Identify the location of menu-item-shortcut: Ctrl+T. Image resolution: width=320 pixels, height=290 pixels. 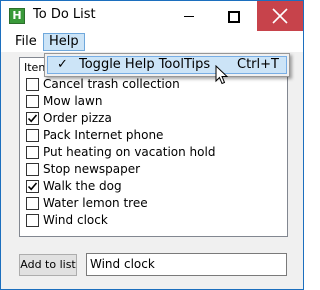
(258, 64).